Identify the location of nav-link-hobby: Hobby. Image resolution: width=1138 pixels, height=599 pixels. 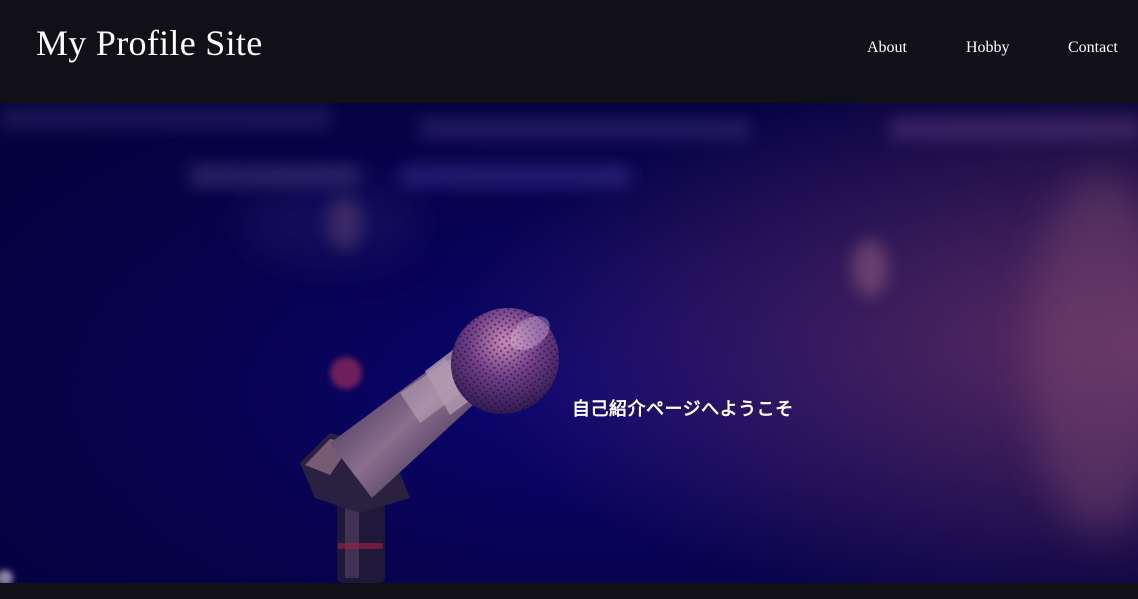
(988, 48).